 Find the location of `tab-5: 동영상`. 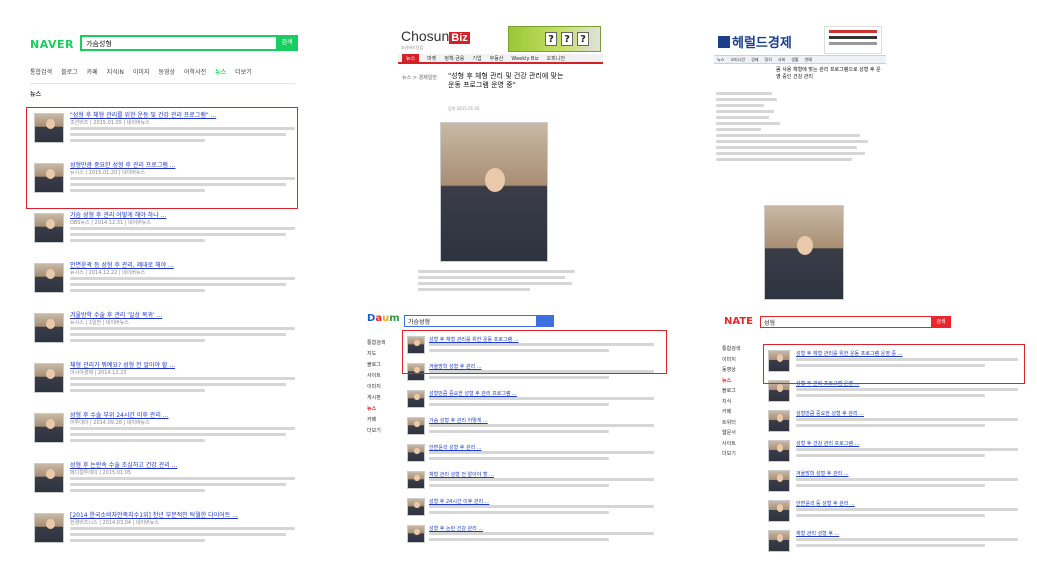

tab-5: 동영상 is located at coordinates (166, 71).